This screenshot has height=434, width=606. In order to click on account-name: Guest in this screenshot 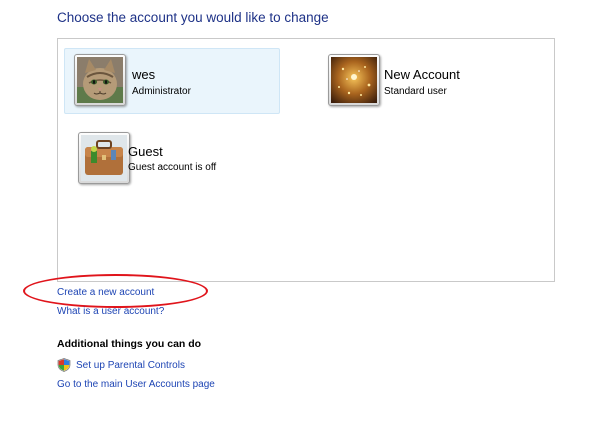, I will do `click(145, 151)`.